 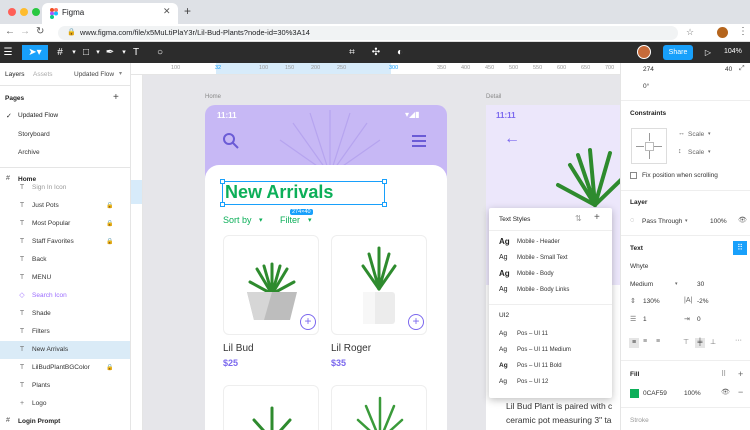 What do you see at coordinates (708, 52) in the screenshot?
I see `play-icon: ▷` at bounding box center [708, 52].